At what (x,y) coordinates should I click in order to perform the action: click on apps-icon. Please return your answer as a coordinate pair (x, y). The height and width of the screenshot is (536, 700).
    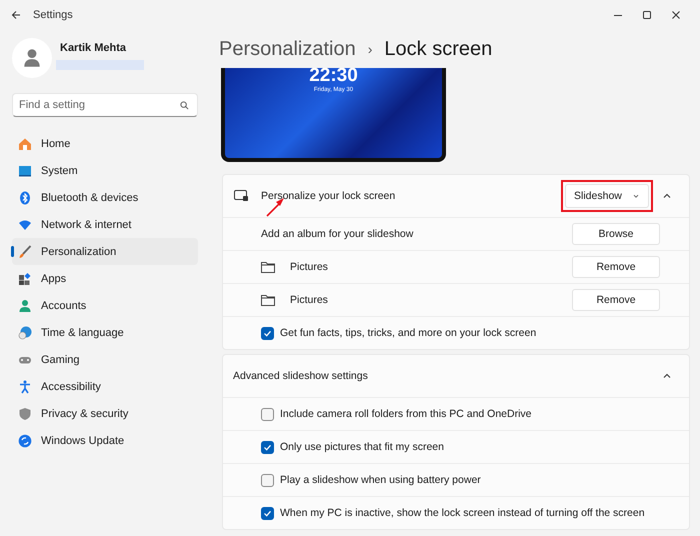
    Looking at the image, I should click on (25, 279).